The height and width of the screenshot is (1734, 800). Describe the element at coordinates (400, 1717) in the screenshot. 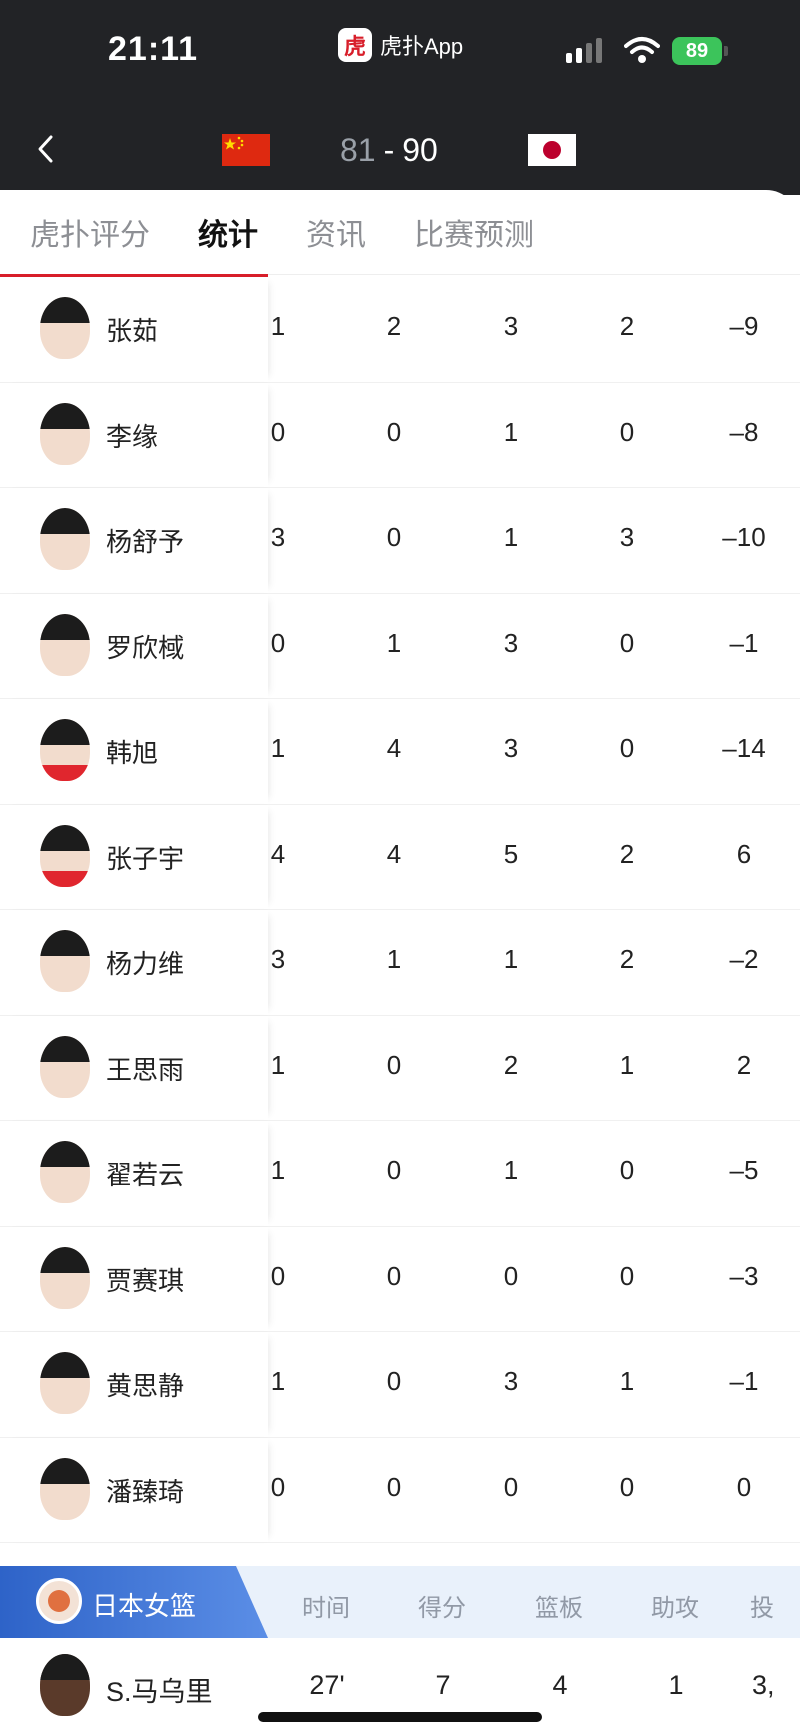

I see `home-indicator` at that location.